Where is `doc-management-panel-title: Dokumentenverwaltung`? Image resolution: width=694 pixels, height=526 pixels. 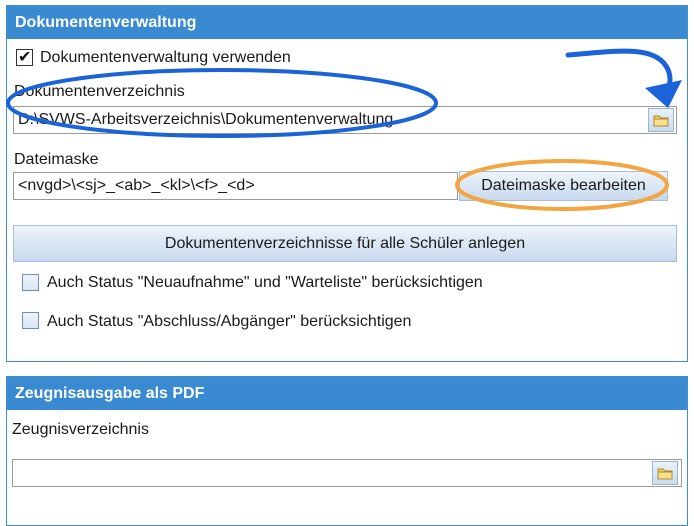 doc-management-panel-title: Dokumentenverwaltung is located at coordinates (347, 22).